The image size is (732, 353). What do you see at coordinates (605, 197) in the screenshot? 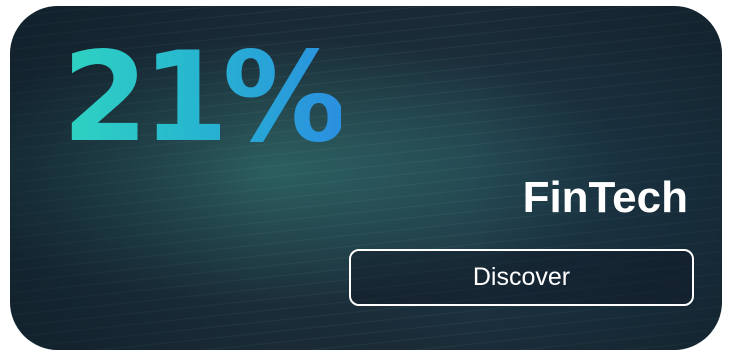
I see `banner-title: FinTech` at bounding box center [605, 197].